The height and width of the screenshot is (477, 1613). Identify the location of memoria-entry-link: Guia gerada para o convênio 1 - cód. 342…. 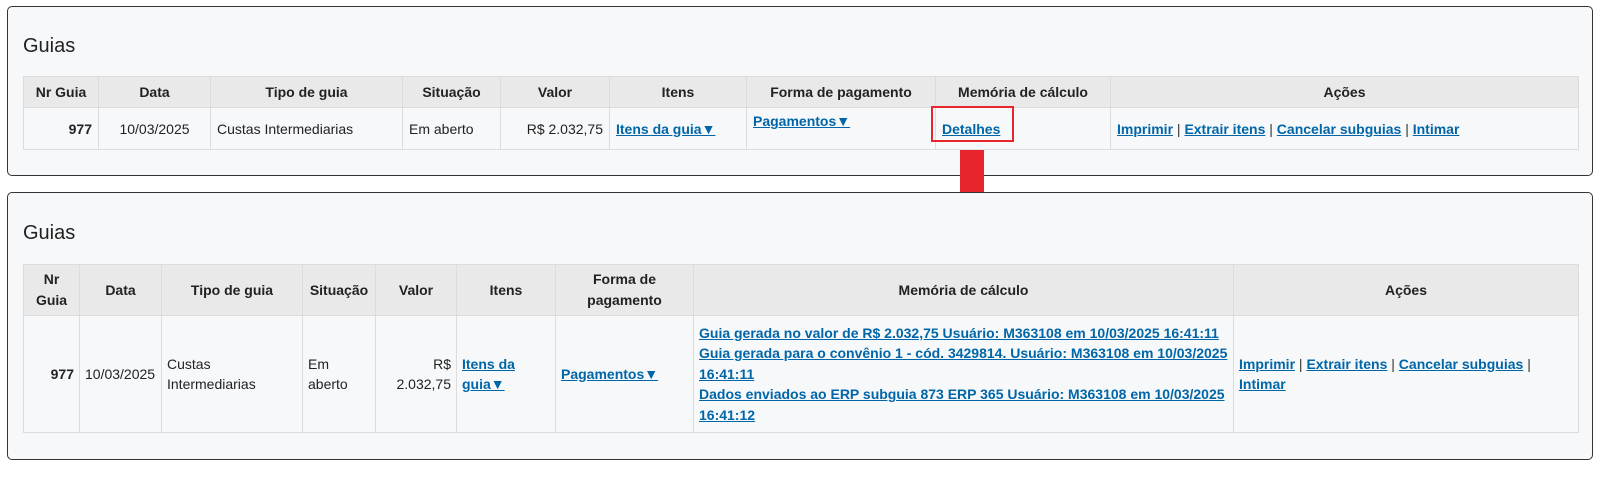
(963, 363).